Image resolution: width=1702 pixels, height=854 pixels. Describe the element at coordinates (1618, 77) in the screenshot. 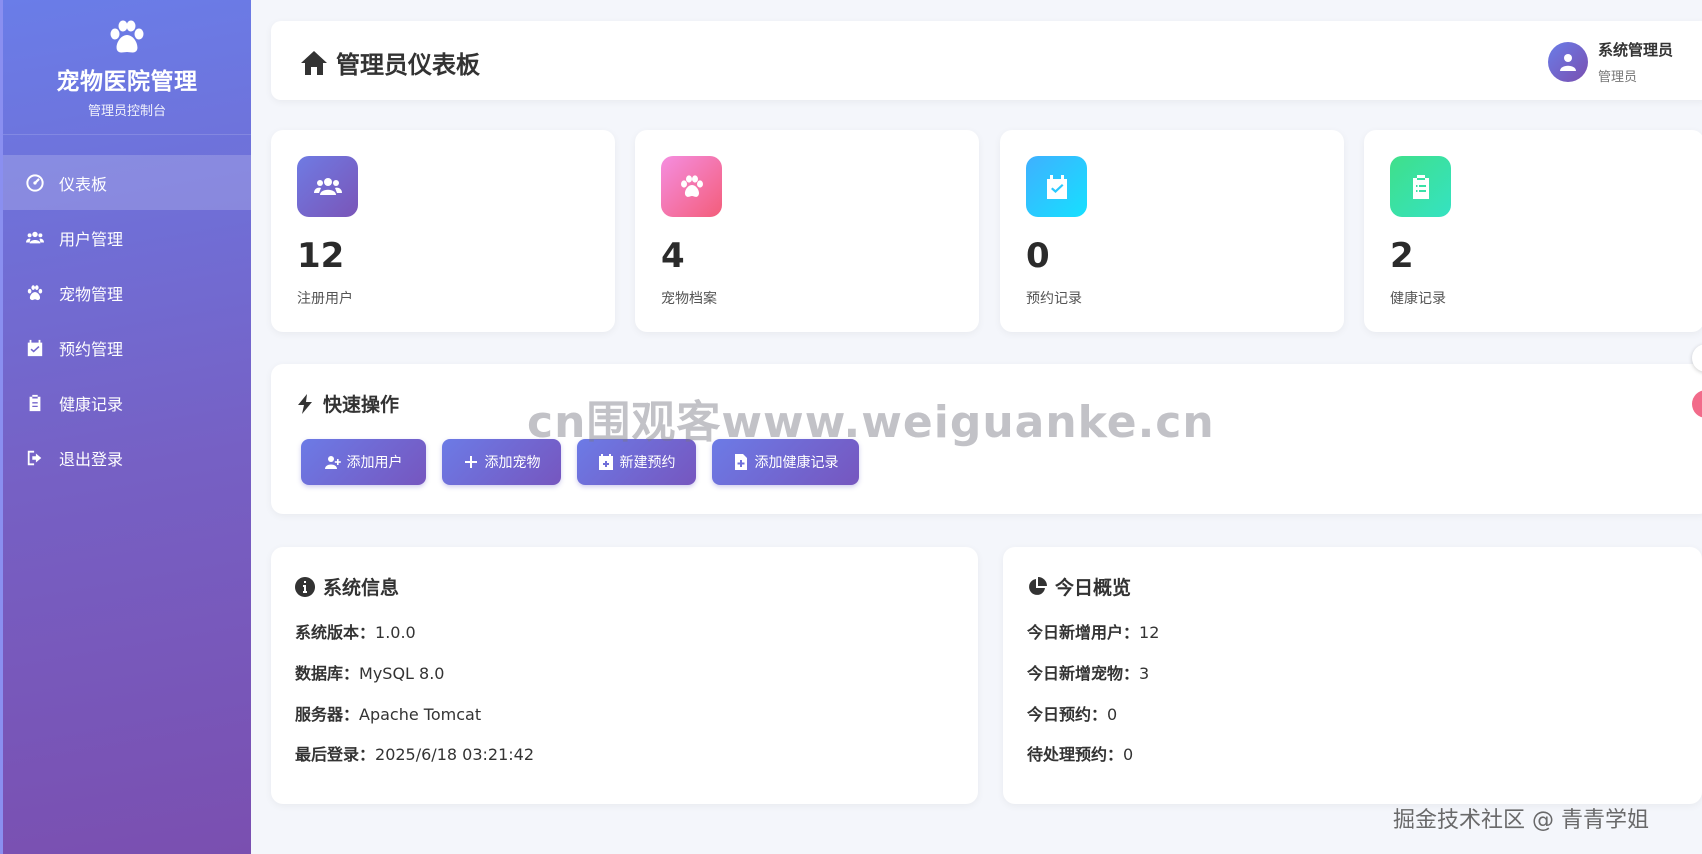

I see `user-role: 管理员` at that location.